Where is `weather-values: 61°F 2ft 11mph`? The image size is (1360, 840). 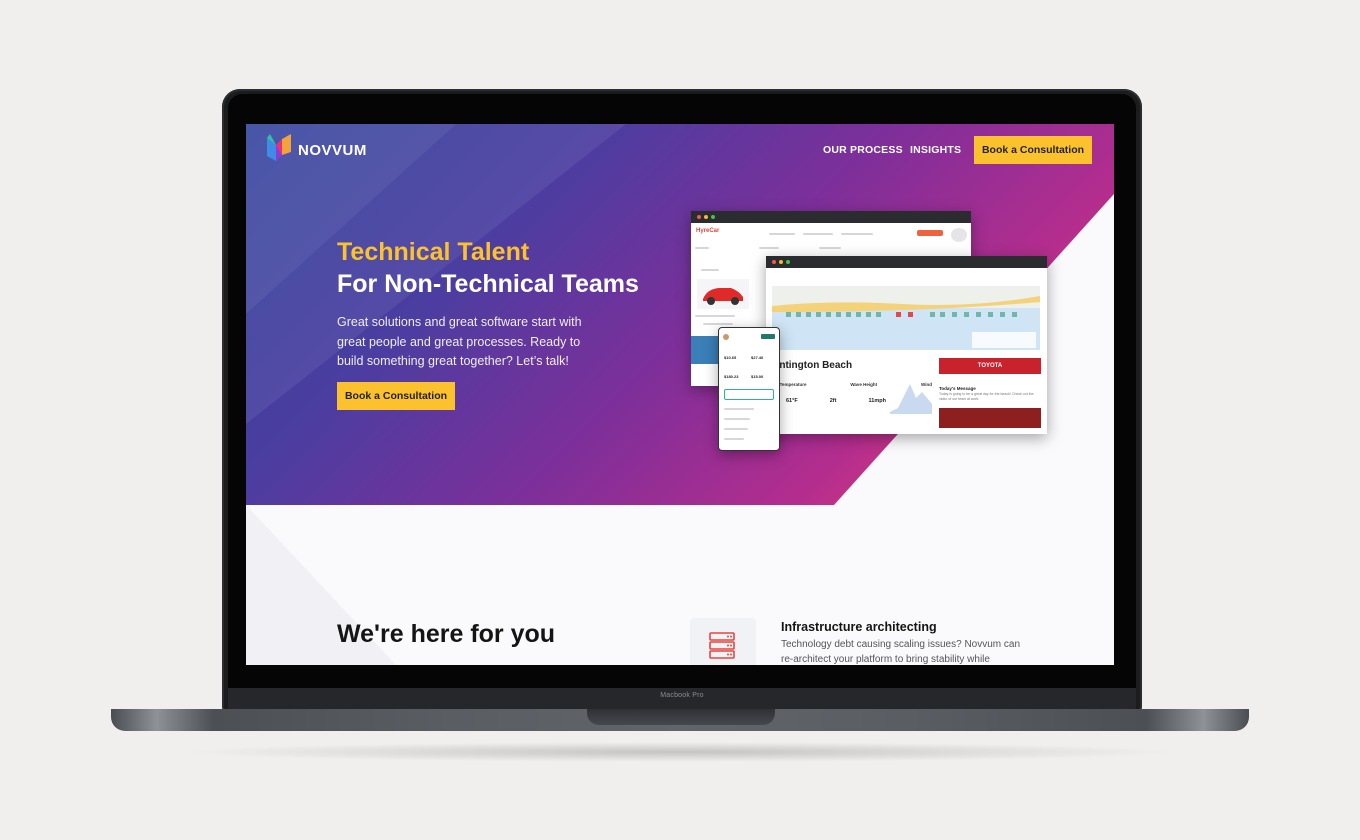 weather-values: 61°F 2ft 11mph is located at coordinates (836, 401).